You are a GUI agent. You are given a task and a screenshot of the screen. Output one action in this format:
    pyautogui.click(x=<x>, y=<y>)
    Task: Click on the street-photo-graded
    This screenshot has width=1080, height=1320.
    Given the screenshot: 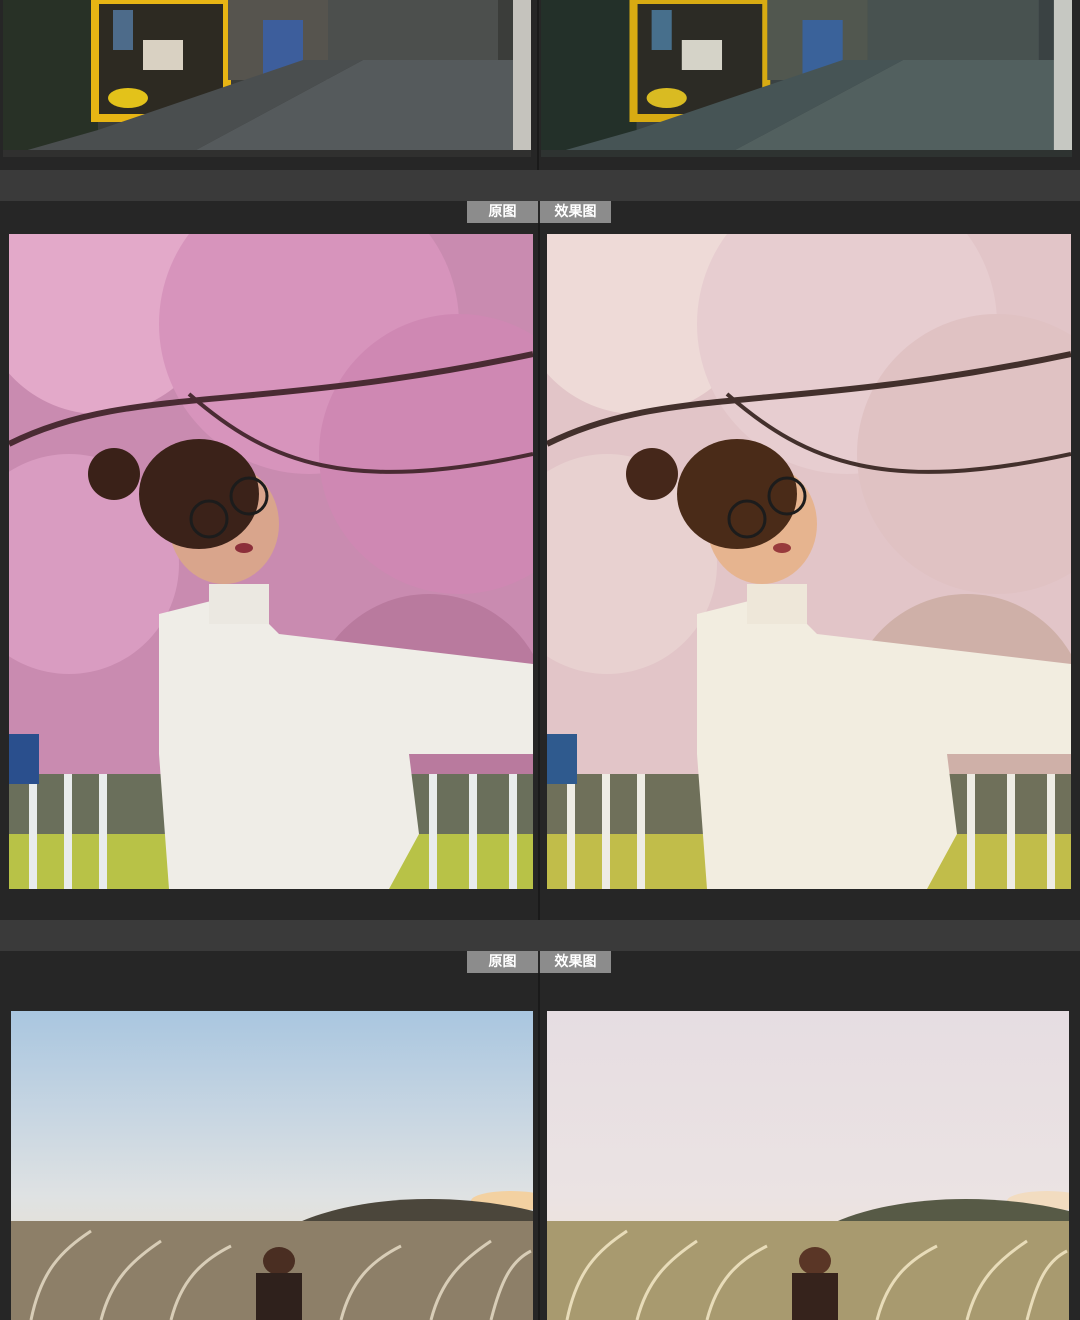 What is the action you would take?
    pyautogui.click(x=806, y=78)
    